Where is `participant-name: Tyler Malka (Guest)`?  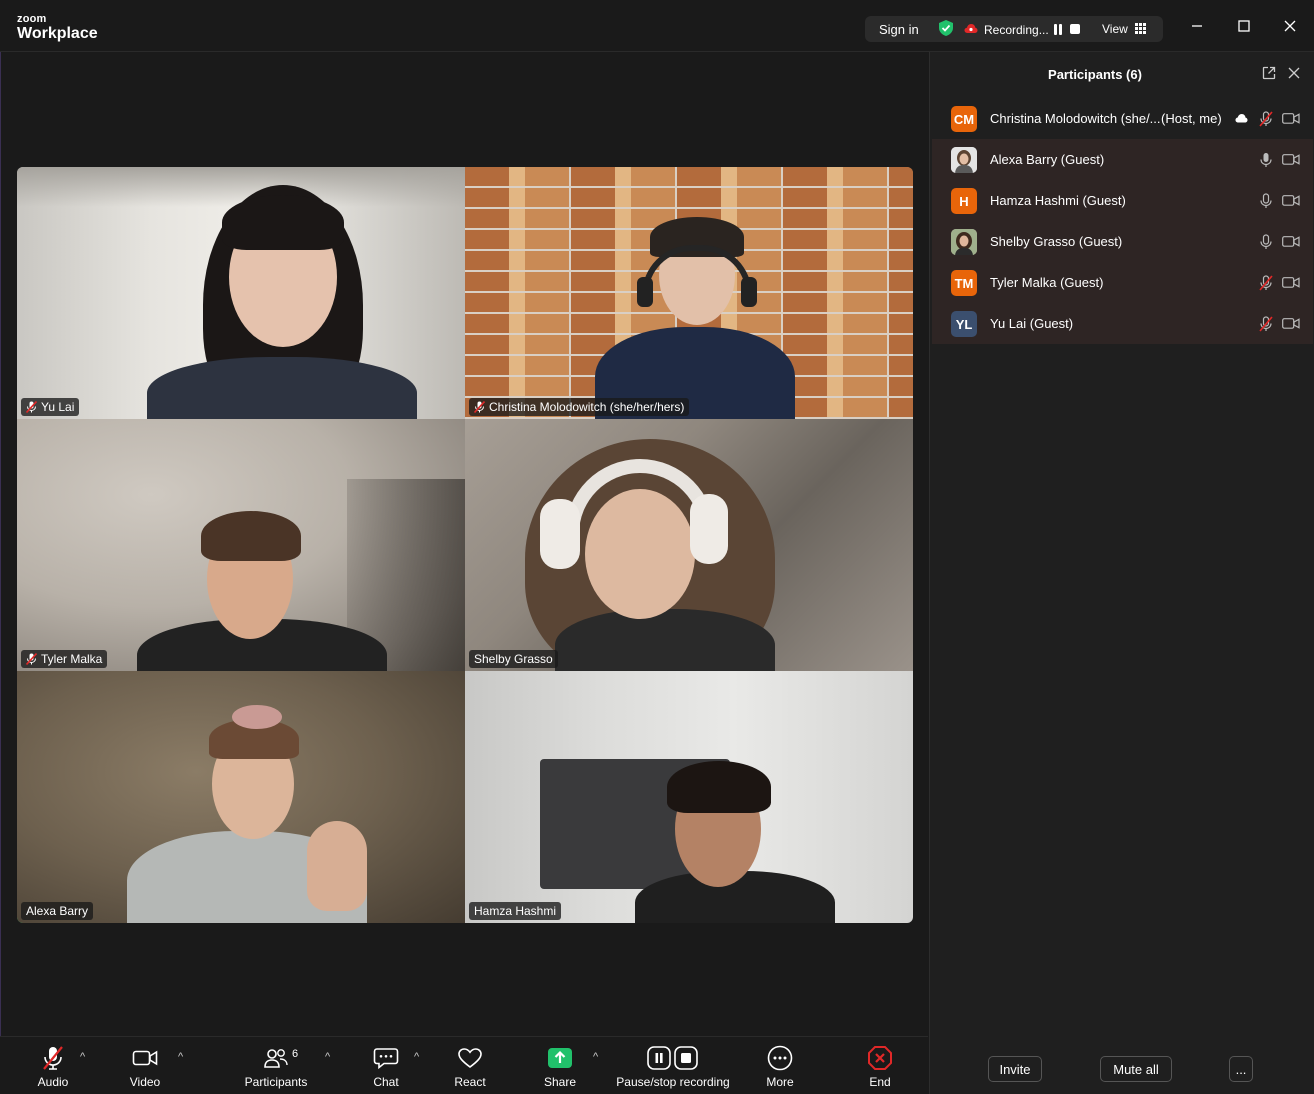 participant-name: Tyler Malka (Guest) is located at coordinates (1047, 282).